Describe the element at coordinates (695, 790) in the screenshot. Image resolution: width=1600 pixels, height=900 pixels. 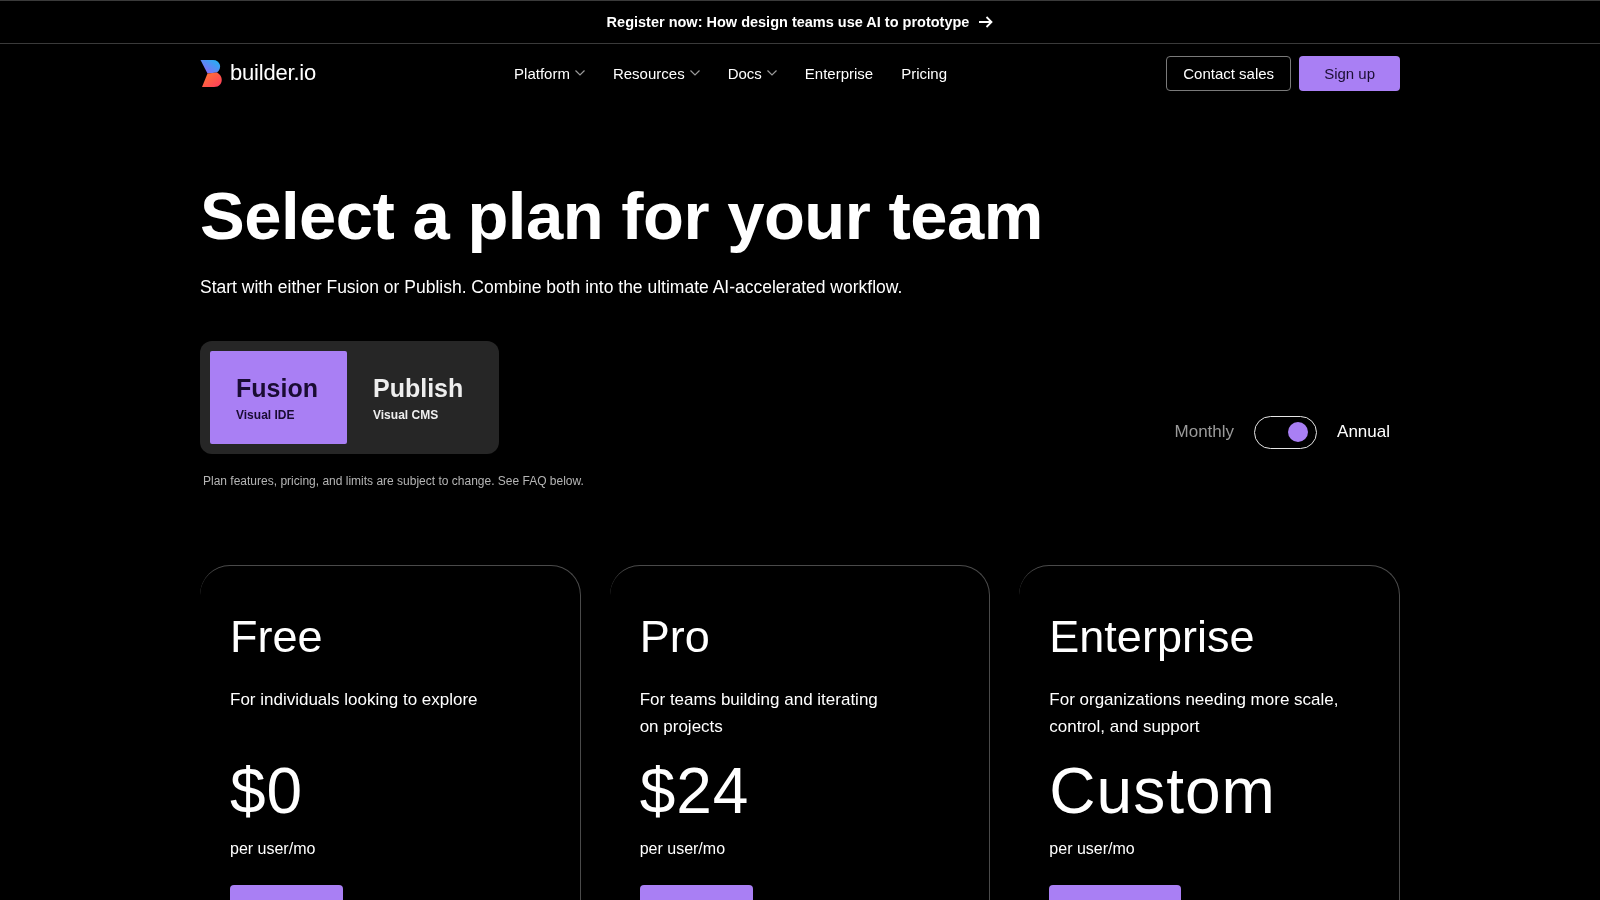
I see `plan-price: $24` at that location.